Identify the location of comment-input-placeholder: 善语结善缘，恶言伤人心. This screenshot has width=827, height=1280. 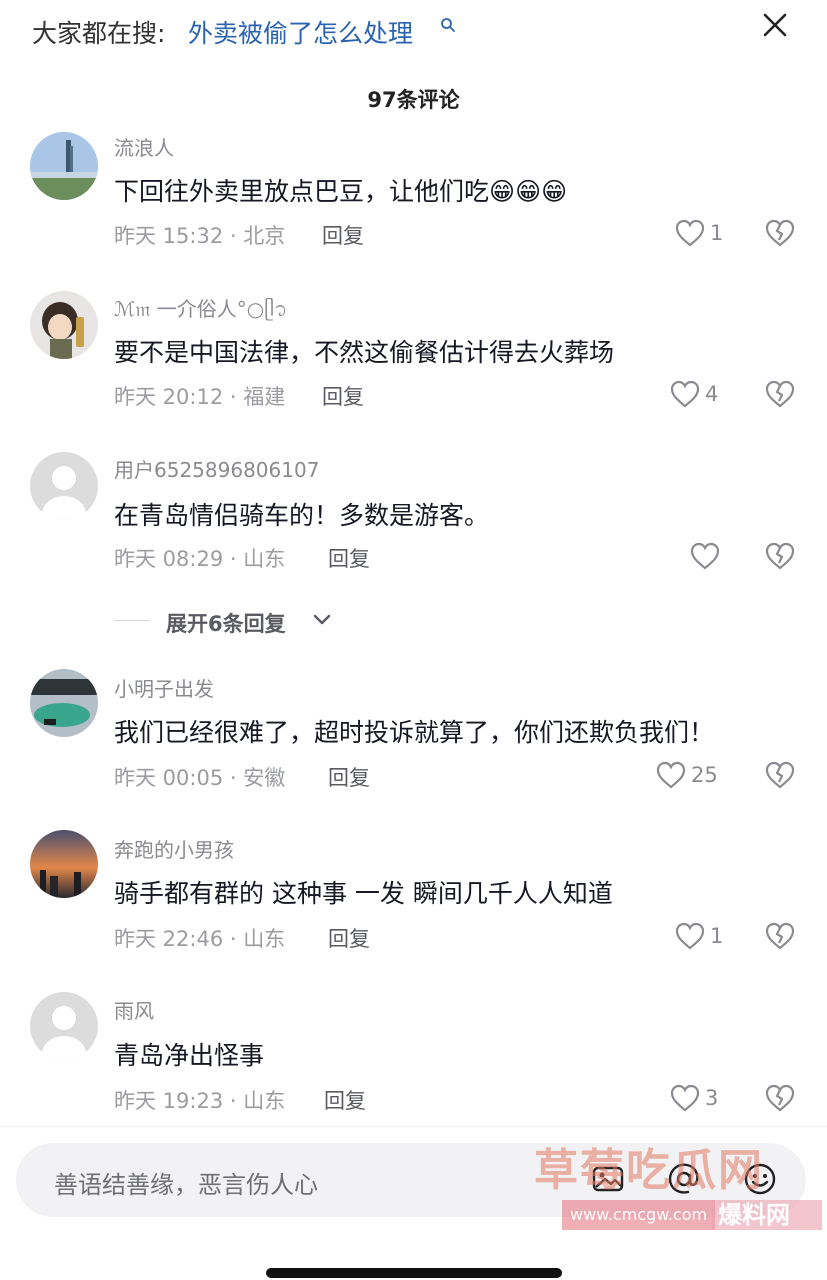
(186, 1185).